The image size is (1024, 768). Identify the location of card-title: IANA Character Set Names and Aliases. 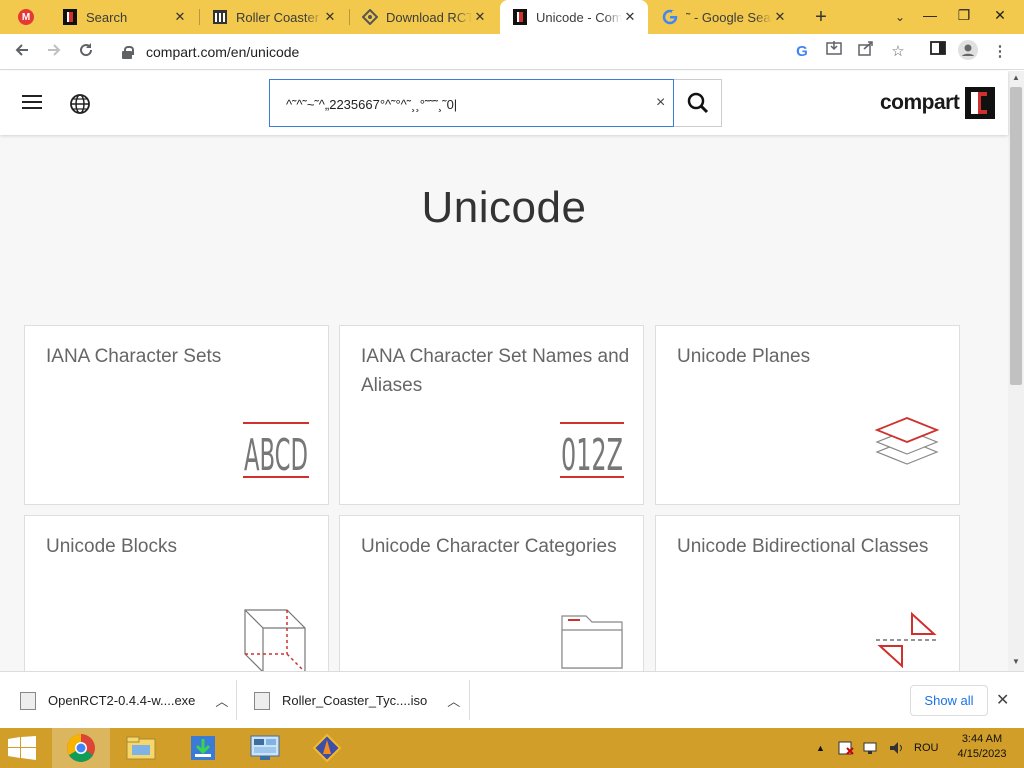
(495, 371).